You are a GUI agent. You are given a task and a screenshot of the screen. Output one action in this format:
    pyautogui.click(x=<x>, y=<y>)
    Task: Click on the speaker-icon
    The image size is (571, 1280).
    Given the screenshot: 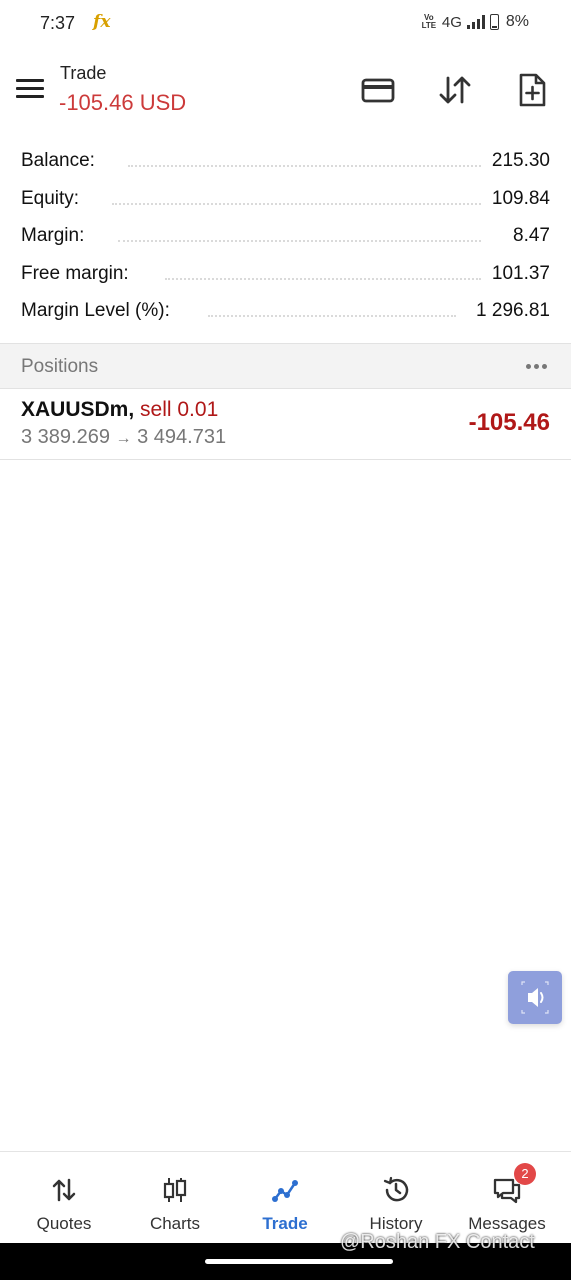 What is the action you would take?
    pyautogui.click(x=535, y=997)
    